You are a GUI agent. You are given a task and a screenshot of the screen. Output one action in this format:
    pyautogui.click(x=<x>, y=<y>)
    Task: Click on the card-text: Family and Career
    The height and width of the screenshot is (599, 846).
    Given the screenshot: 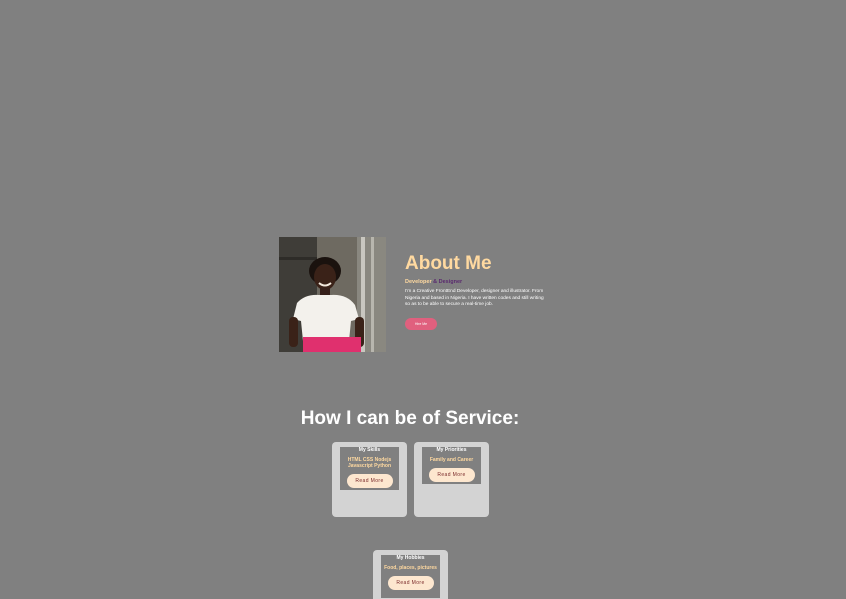 What is the action you would take?
    pyautogui.click(x=451, y=460)
    